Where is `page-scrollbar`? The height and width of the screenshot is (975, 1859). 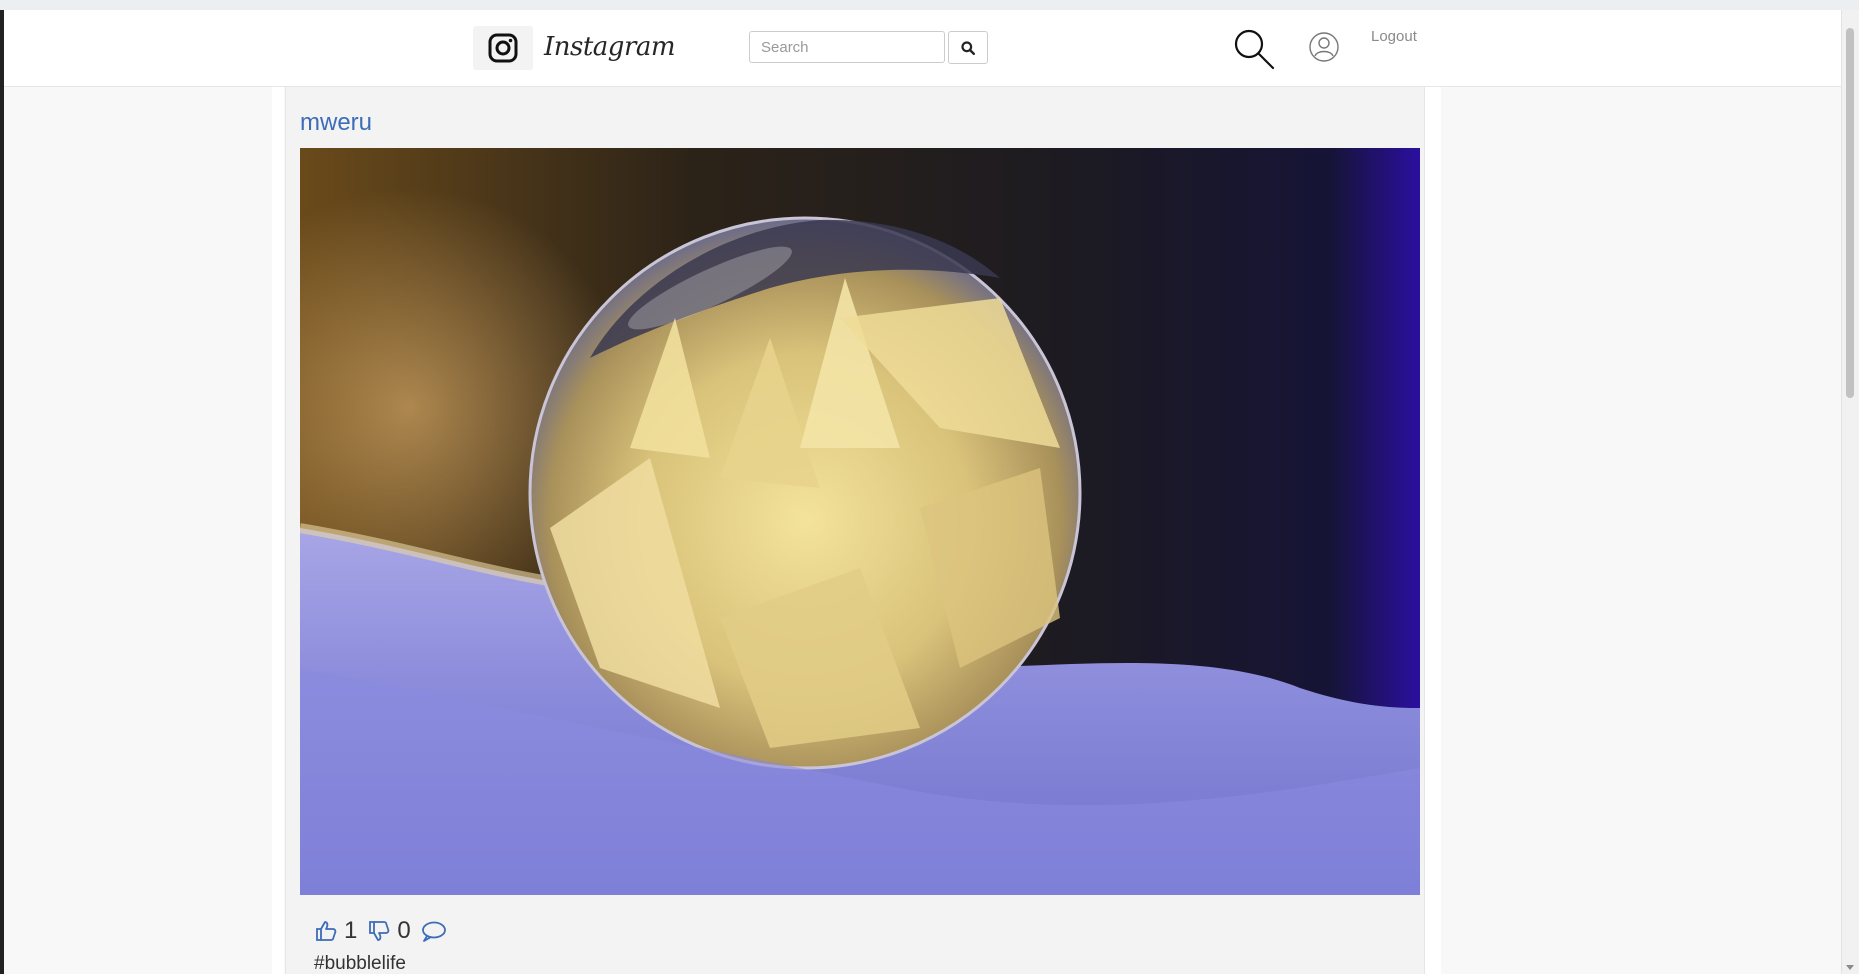 page-scrollbar is located at coordinates (1850, 492).